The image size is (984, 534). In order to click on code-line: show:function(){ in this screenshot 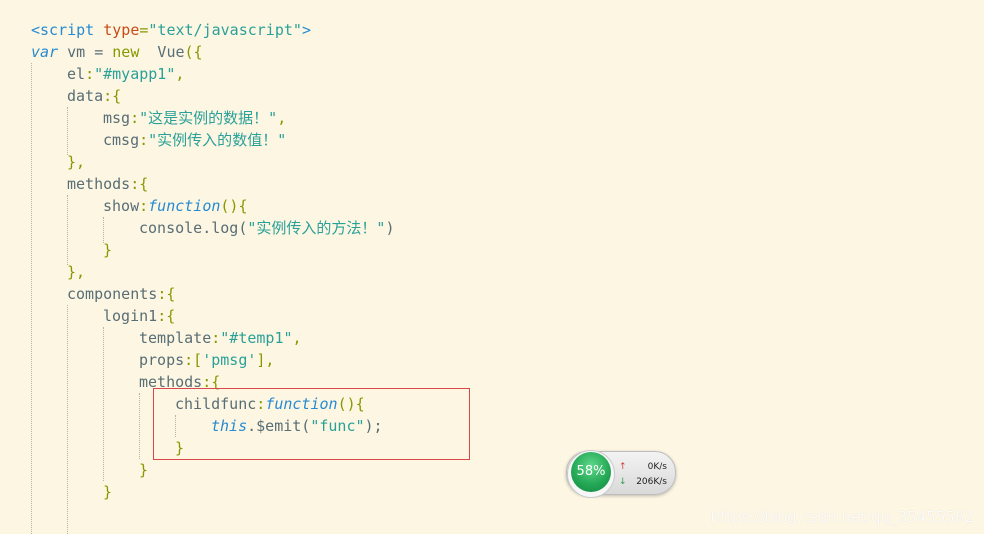, I will do `click(175, 206)`.